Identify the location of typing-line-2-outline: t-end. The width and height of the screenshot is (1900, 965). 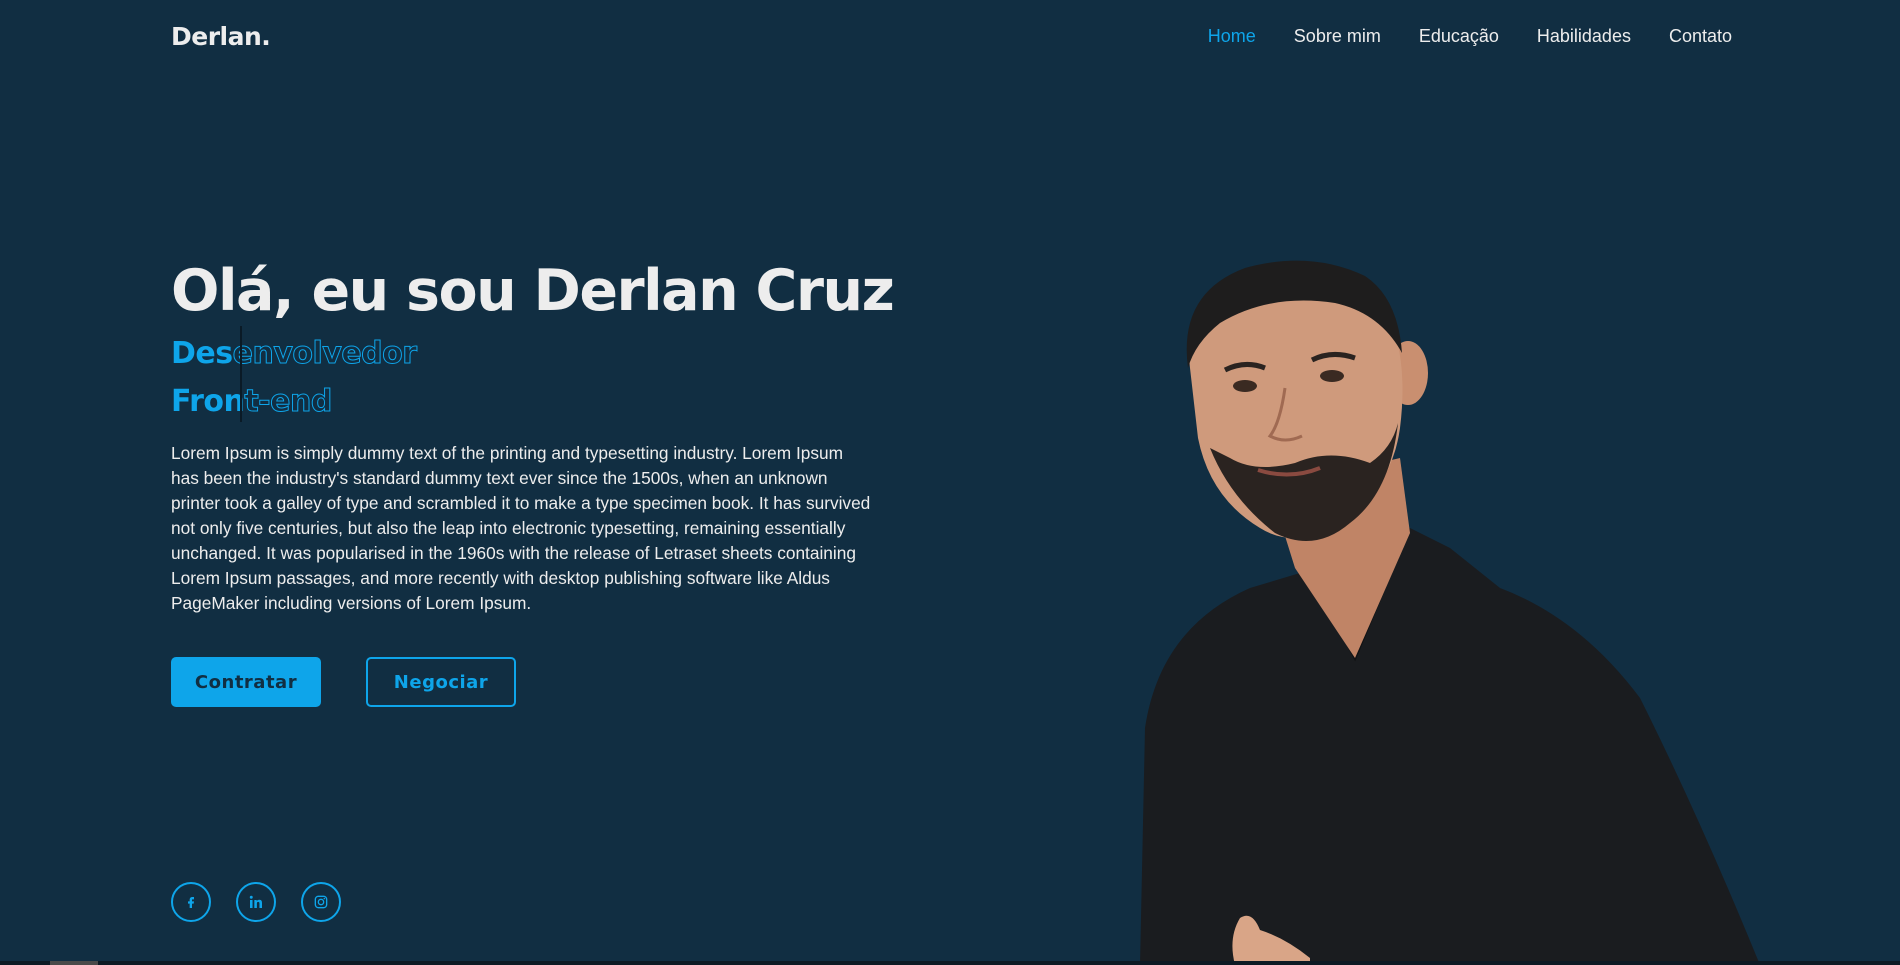
(288, 402).